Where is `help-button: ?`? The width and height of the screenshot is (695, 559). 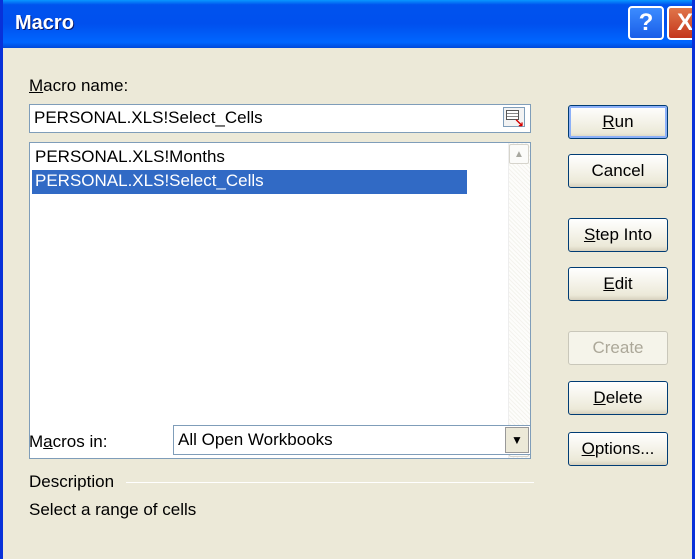 help-button: ? is located at coordinates (646, 23).